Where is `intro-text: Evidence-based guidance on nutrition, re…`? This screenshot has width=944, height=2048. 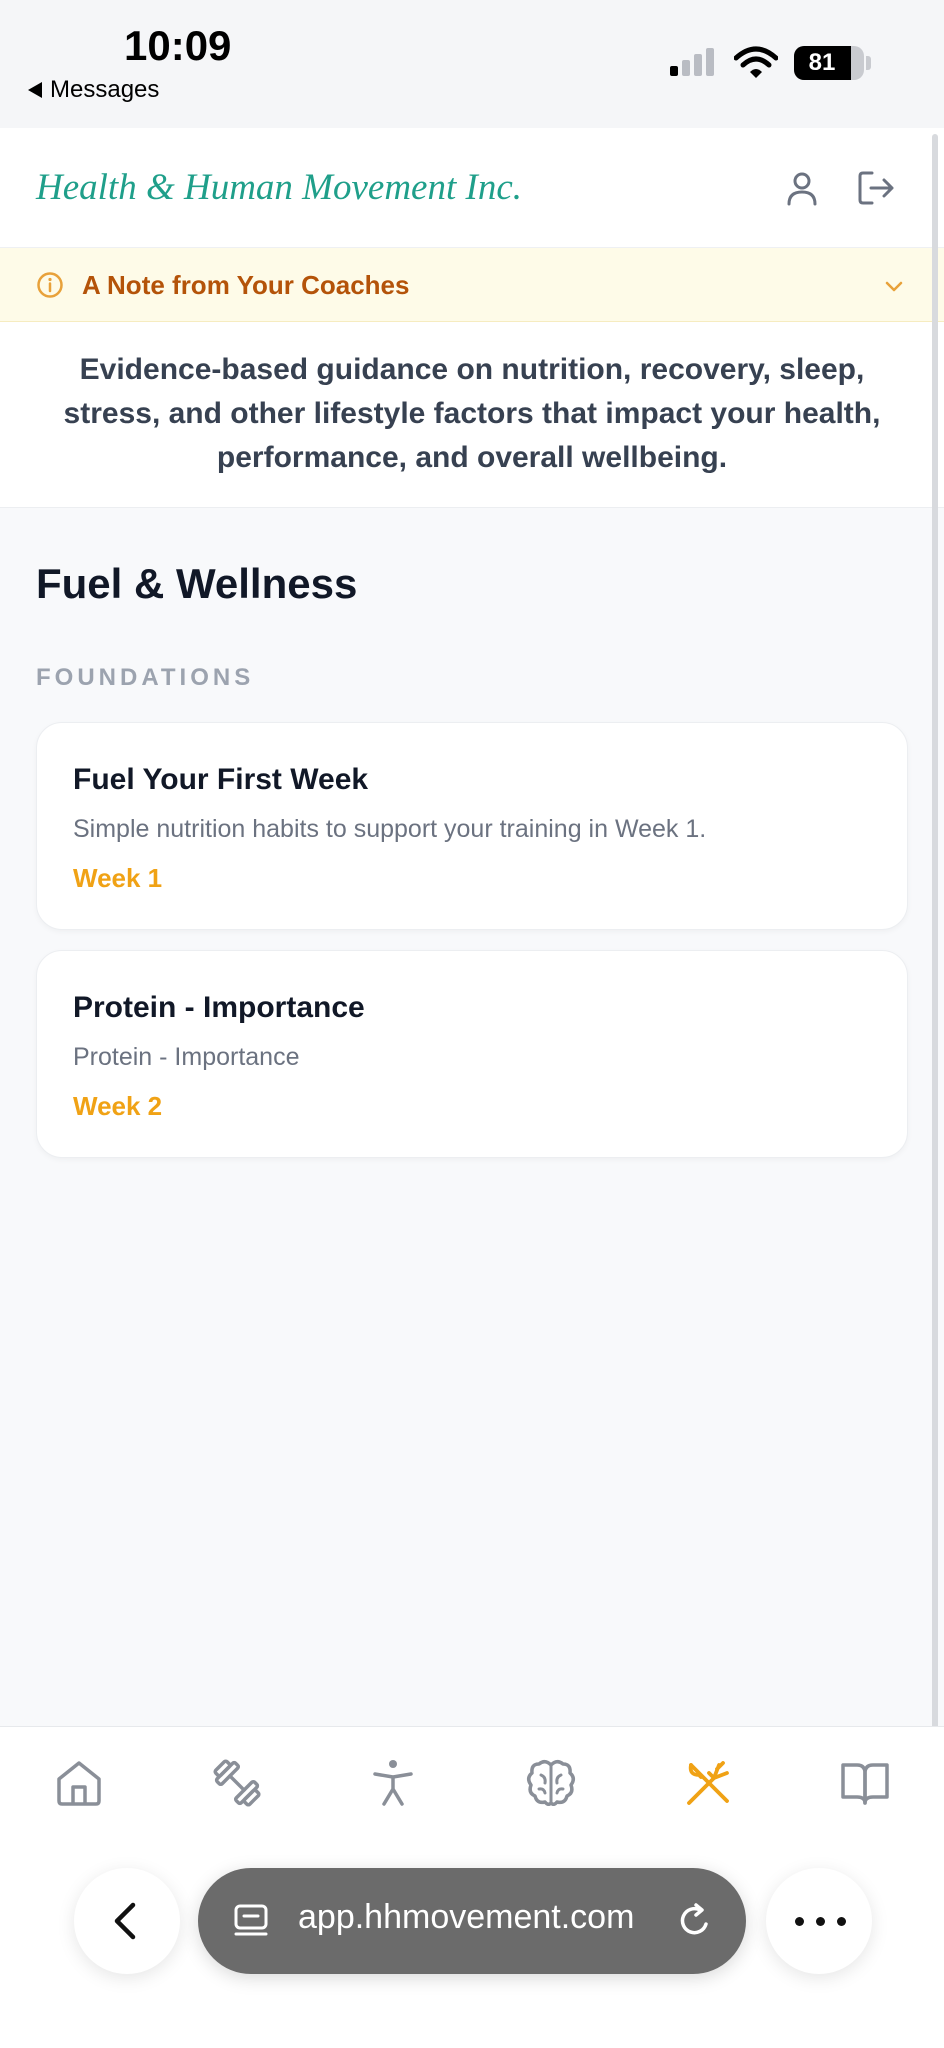
intro-text: Evidence-based guidance on nutrition, re… is located at coordinates (472, 413).